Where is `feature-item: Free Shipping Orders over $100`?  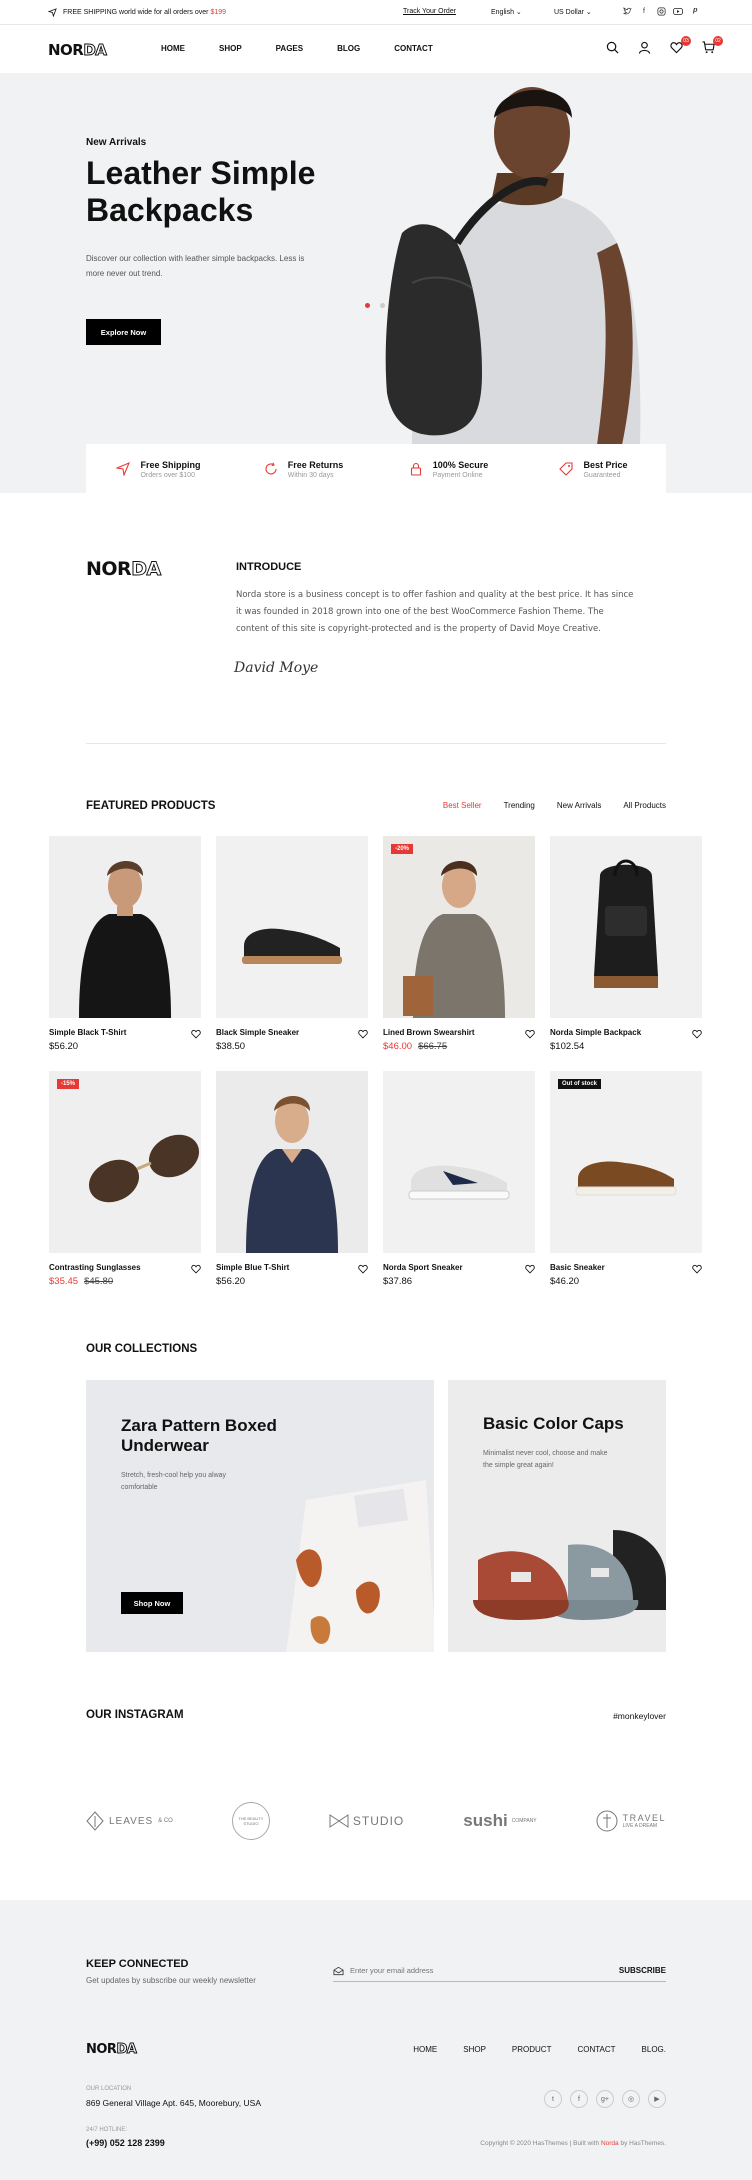
feature-item: Free Shipping Orders over $100 is located at coordinates (158, 469).